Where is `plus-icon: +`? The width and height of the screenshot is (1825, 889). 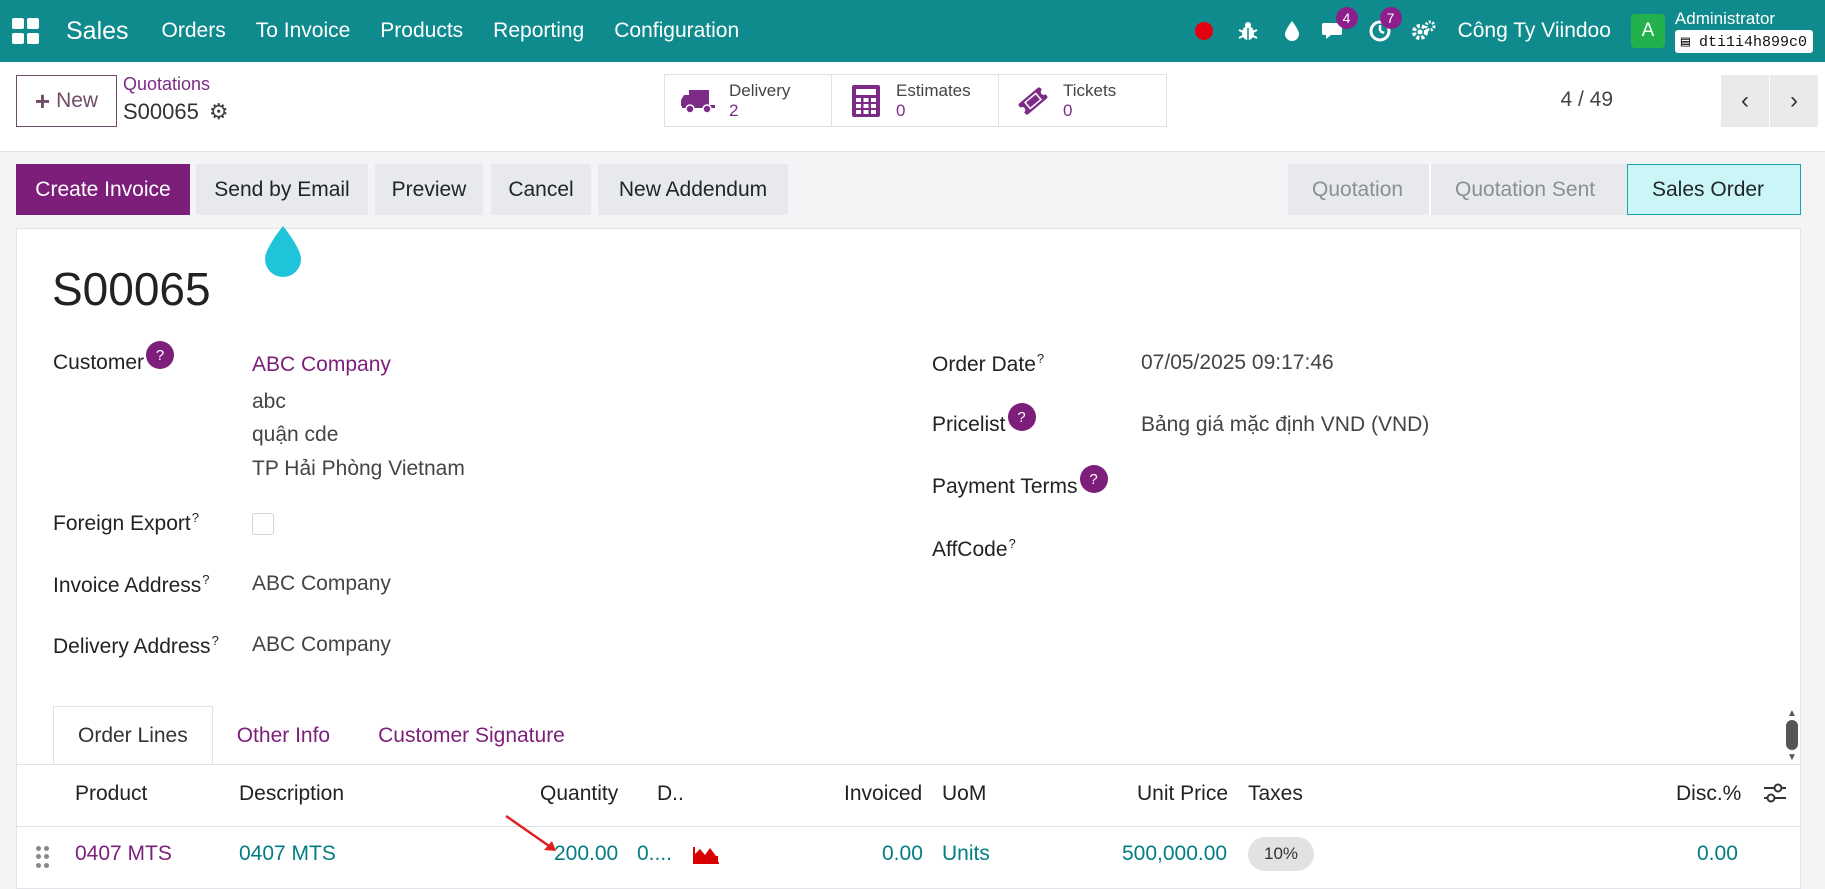 plus-icon: + is located at coordinates (42, 100).